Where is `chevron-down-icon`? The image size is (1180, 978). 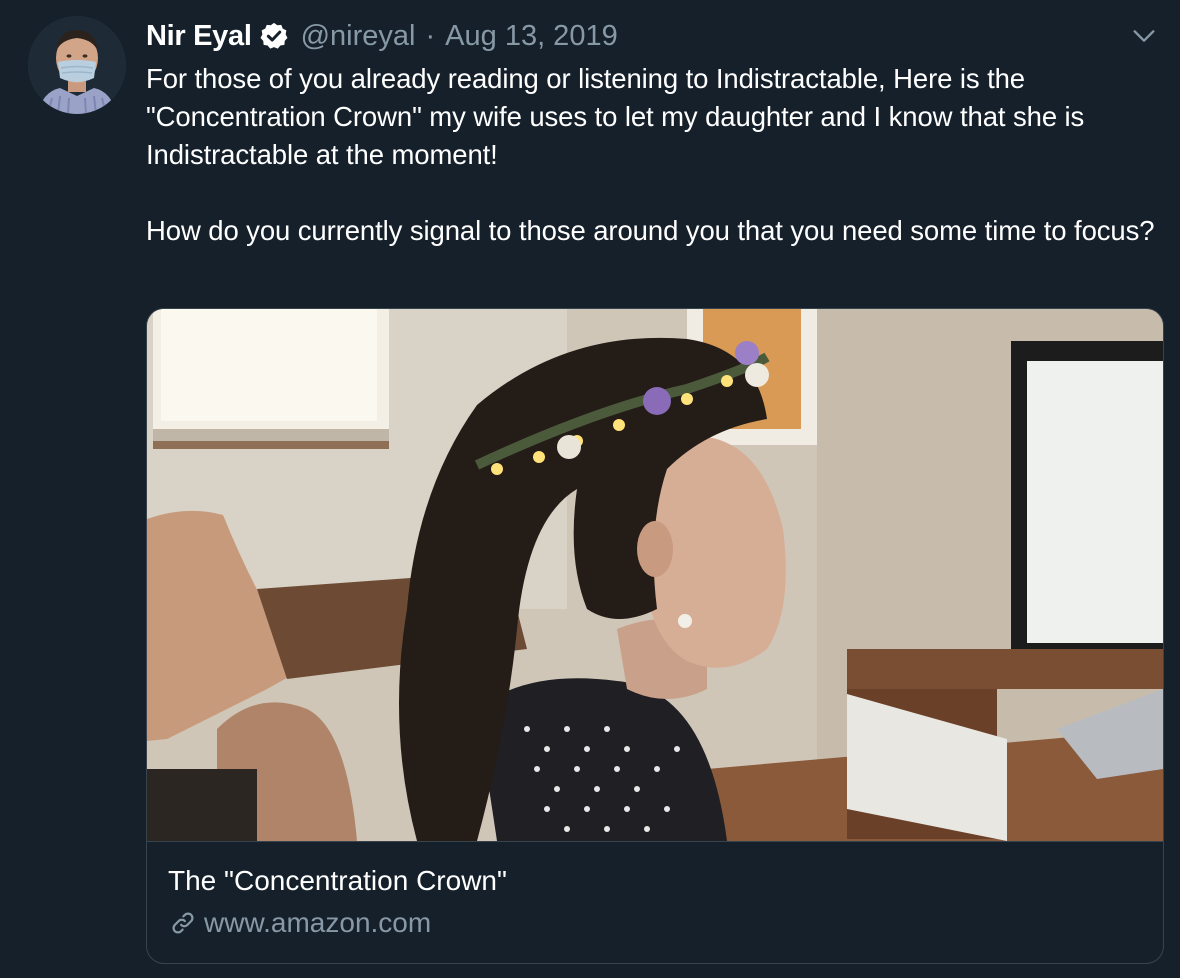 chevron-down-icon is located at coordinates (1144, 36).